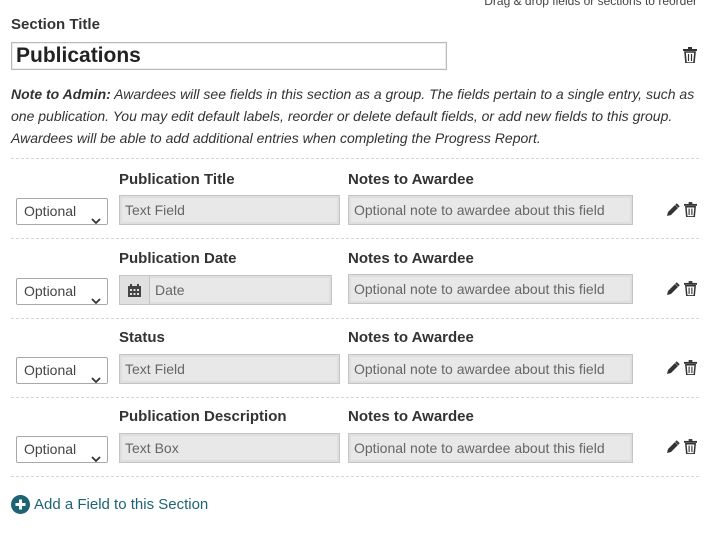  I want to click on delete-section-trash-icon, so click(690, 57).